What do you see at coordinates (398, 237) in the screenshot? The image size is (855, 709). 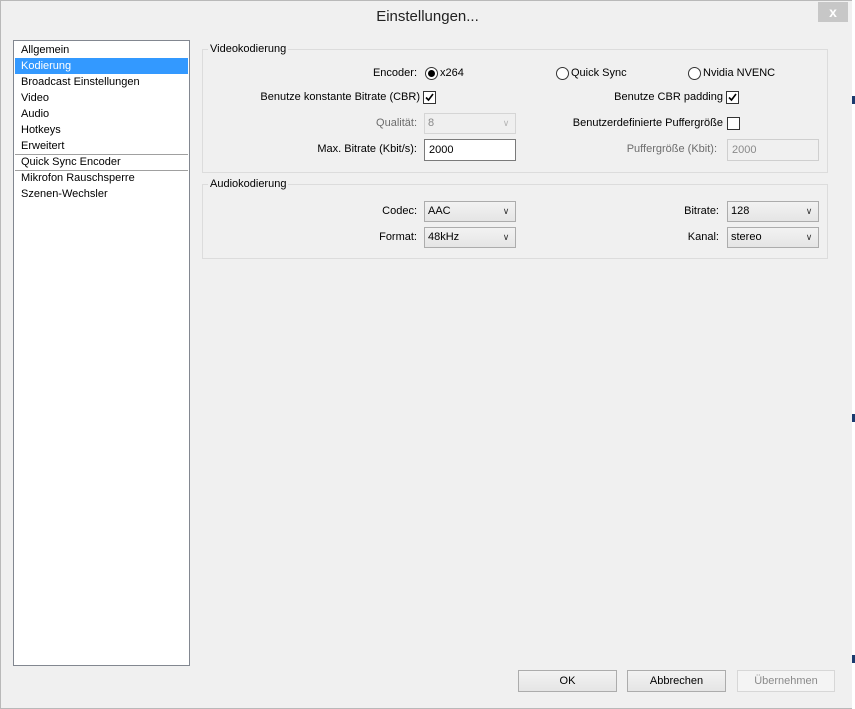 I see `format-label: Format:` at bounding box center [398, 237].